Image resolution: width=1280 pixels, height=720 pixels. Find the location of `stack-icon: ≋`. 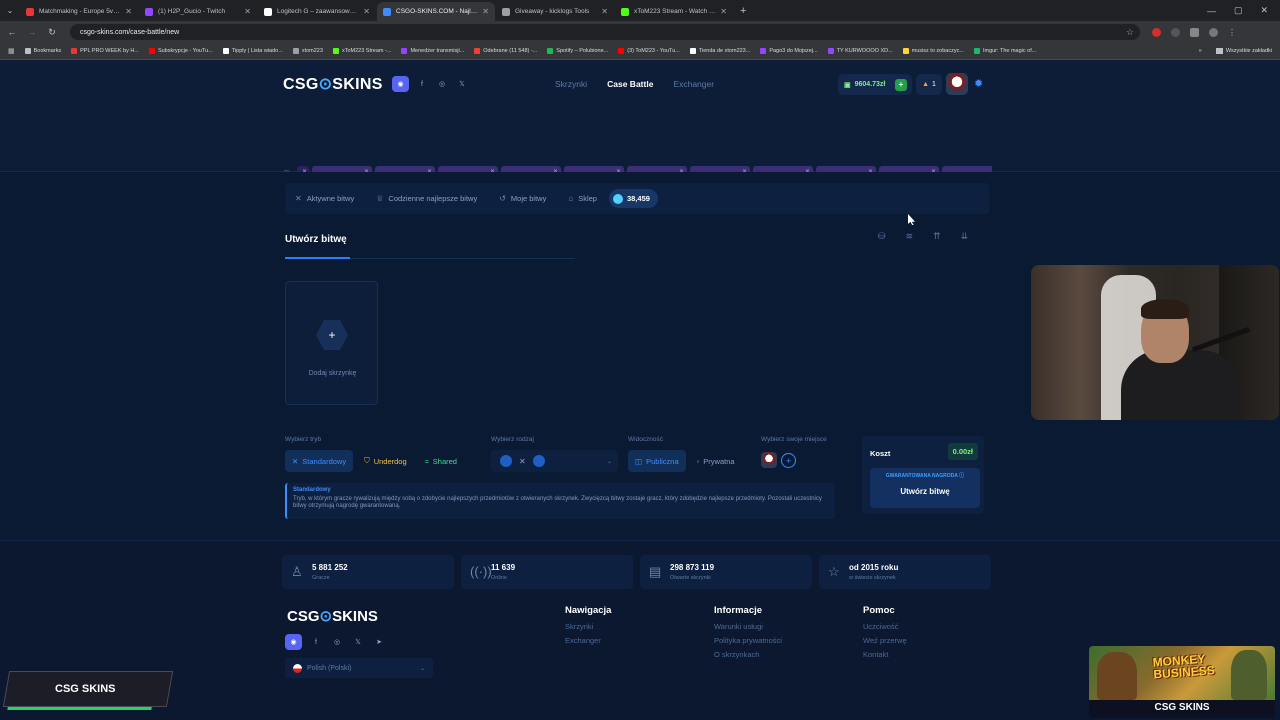

stack-icon: ≋ is located at coordinates (910, 236).